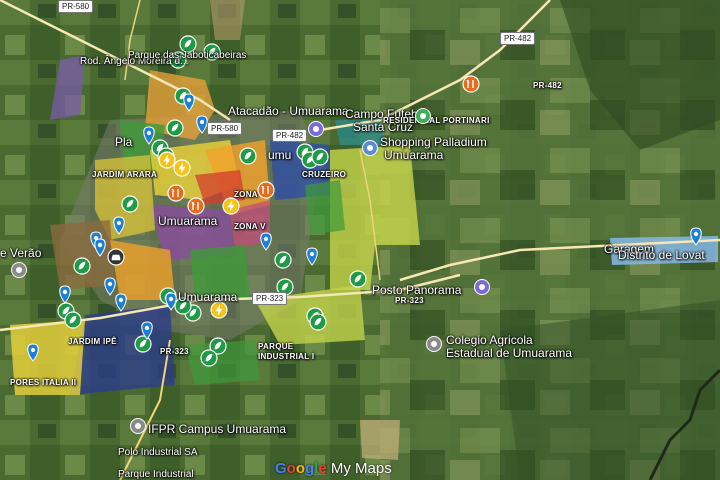 The image size is (720, 480). I want to click on zone-label: ZONA, so click(246, 194).